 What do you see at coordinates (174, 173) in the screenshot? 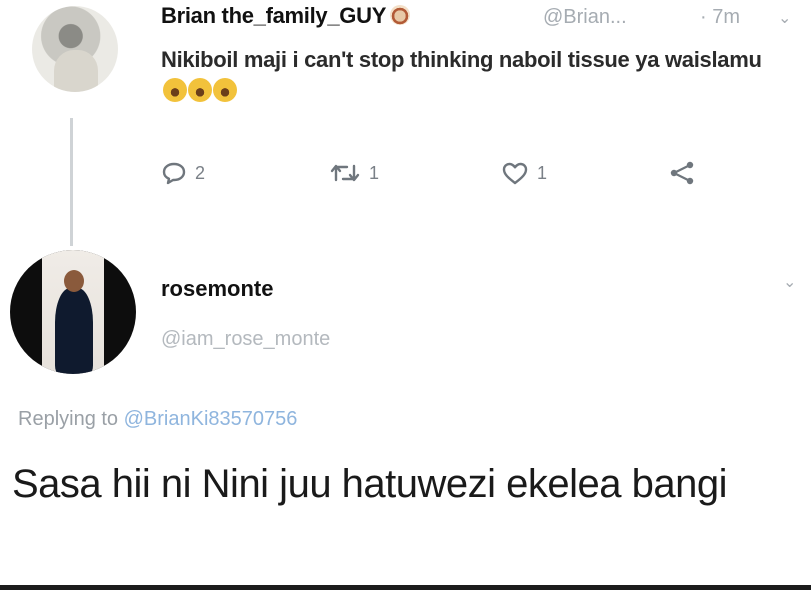
I see `reply-icon` at bounding box center [174, 173].